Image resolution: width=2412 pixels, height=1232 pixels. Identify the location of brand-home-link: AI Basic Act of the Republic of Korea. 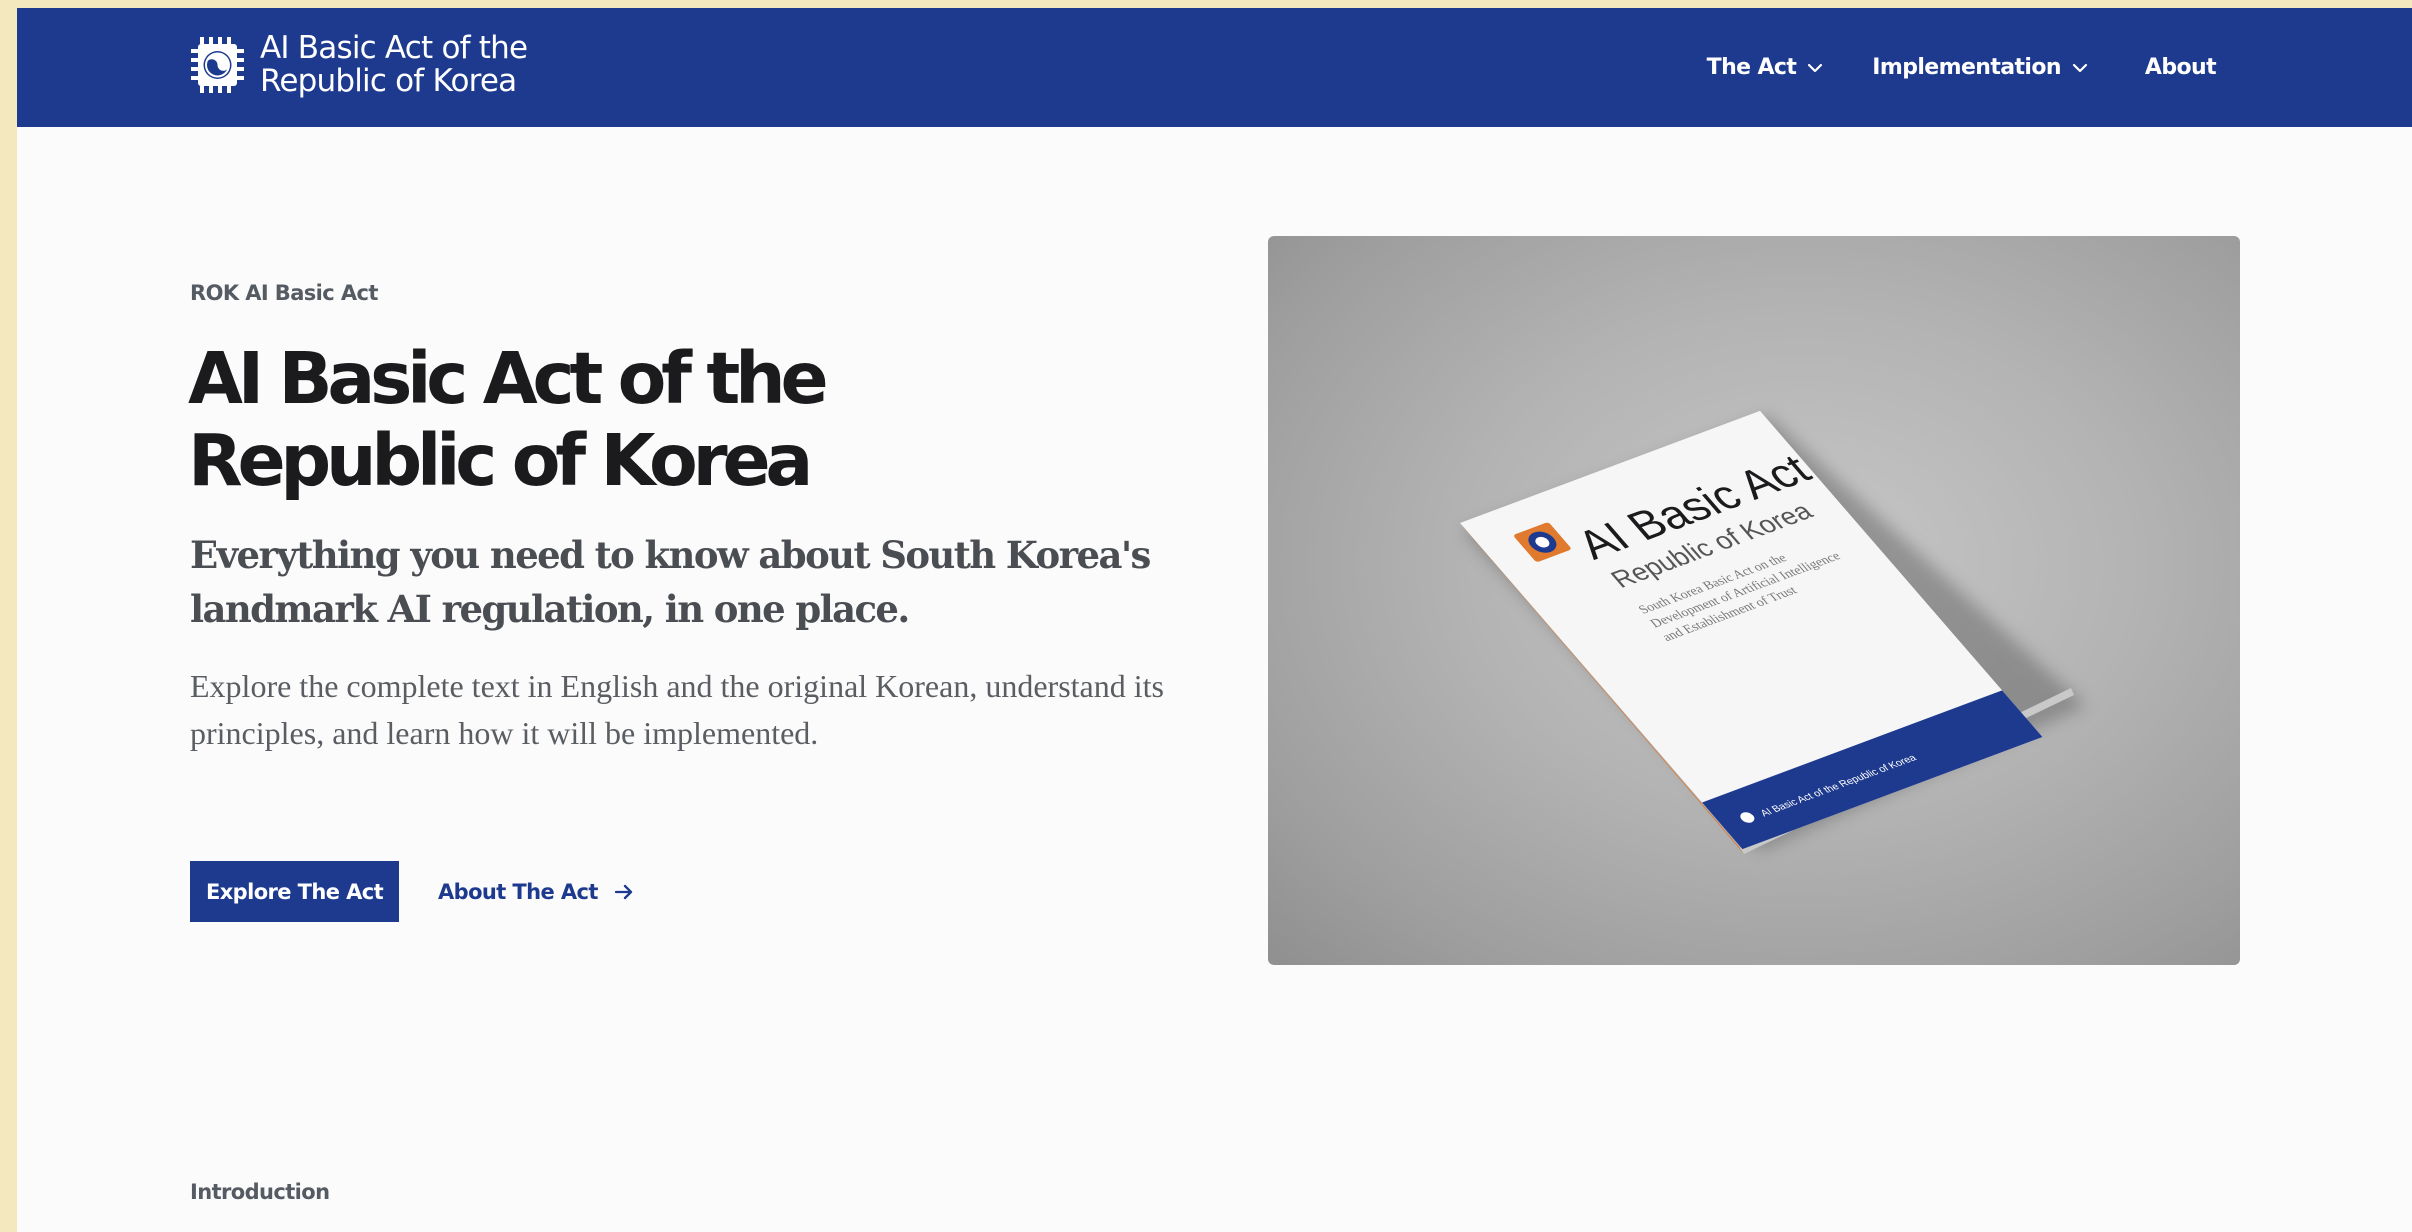
(370, 65).